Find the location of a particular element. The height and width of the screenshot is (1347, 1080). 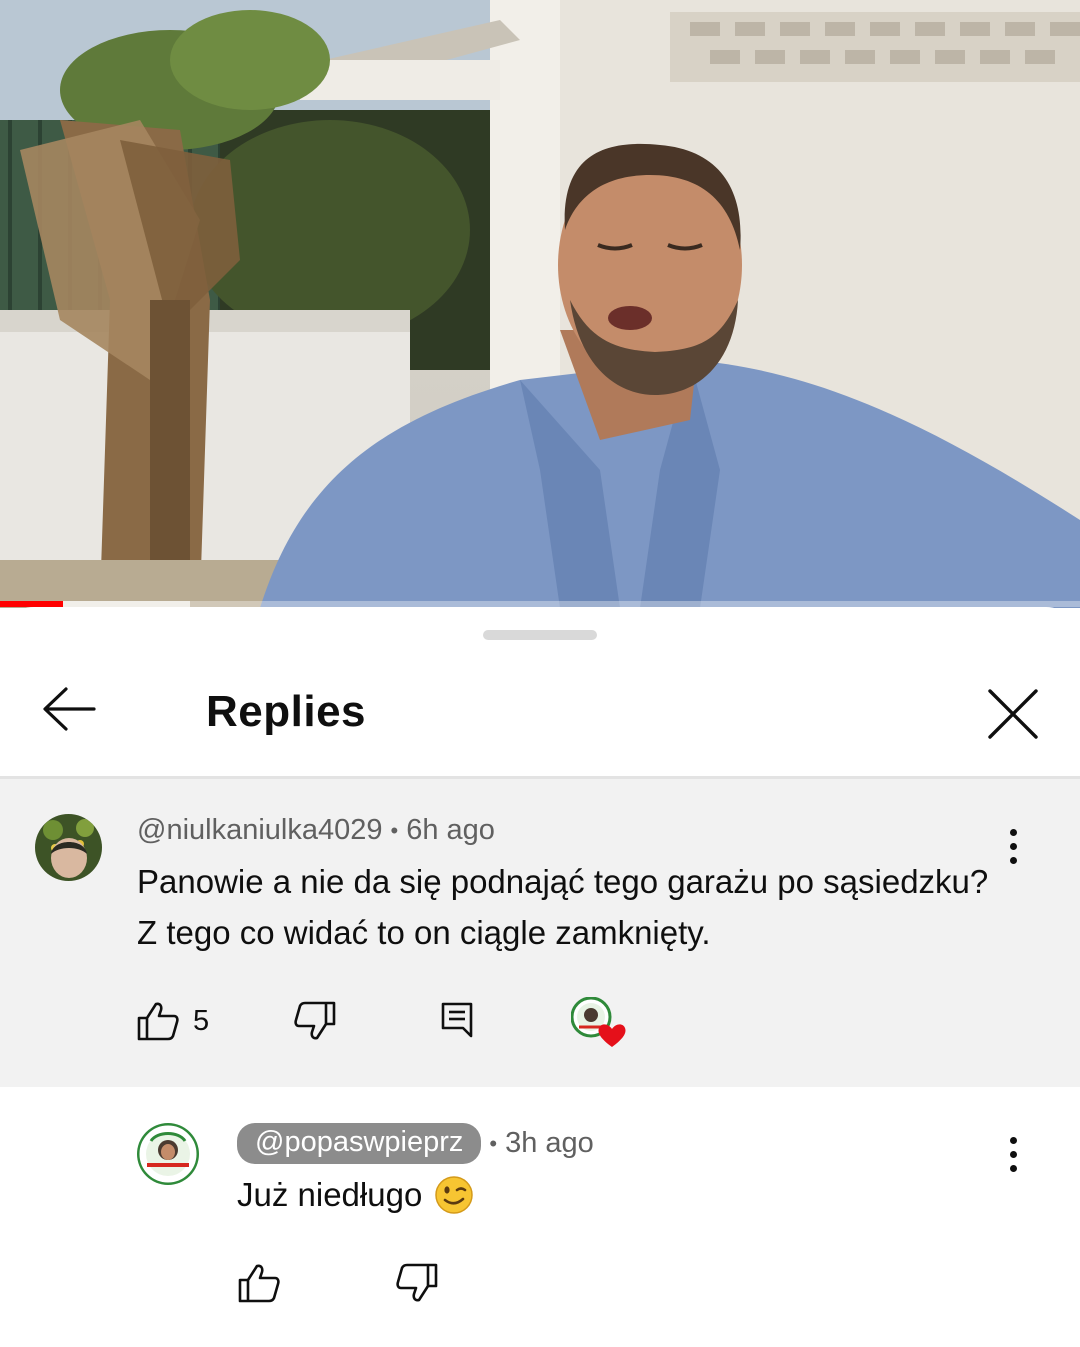

comment-author: @niulkaniulka4029 is located at coordinates (260, 830).